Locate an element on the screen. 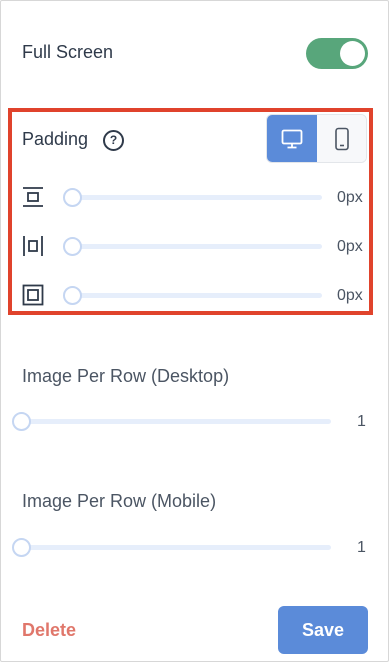  padding-all-value: 0px is located at coordinates (350, 295).